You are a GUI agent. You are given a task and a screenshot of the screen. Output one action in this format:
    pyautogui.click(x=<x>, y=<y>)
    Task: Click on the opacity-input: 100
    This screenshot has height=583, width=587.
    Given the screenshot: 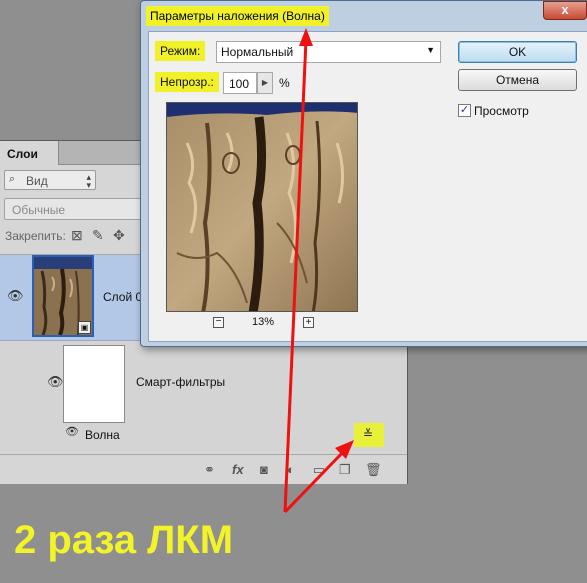 What is the action you would take?
    pyautogui.click(x=240, y=83)
    